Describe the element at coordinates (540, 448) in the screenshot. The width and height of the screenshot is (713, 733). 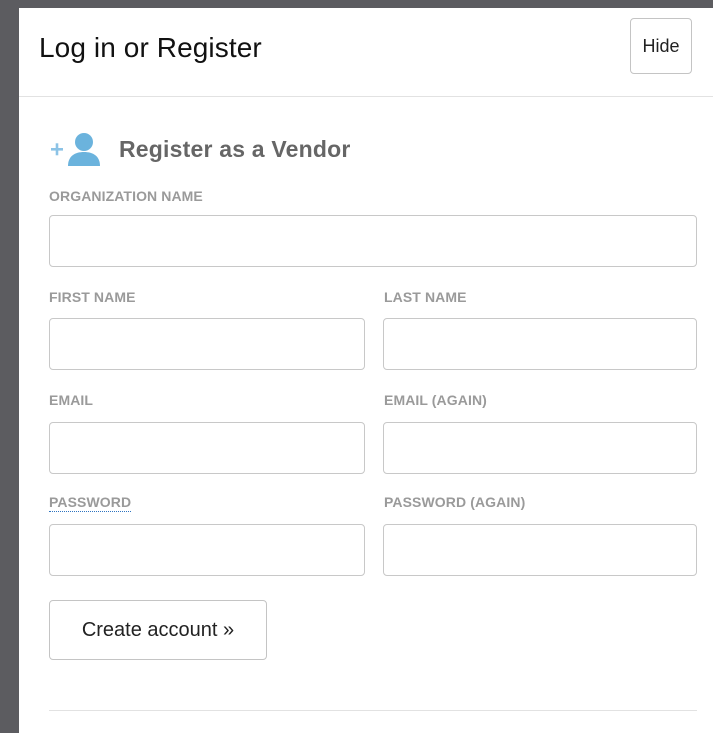
I see `email-again-input` at that location.